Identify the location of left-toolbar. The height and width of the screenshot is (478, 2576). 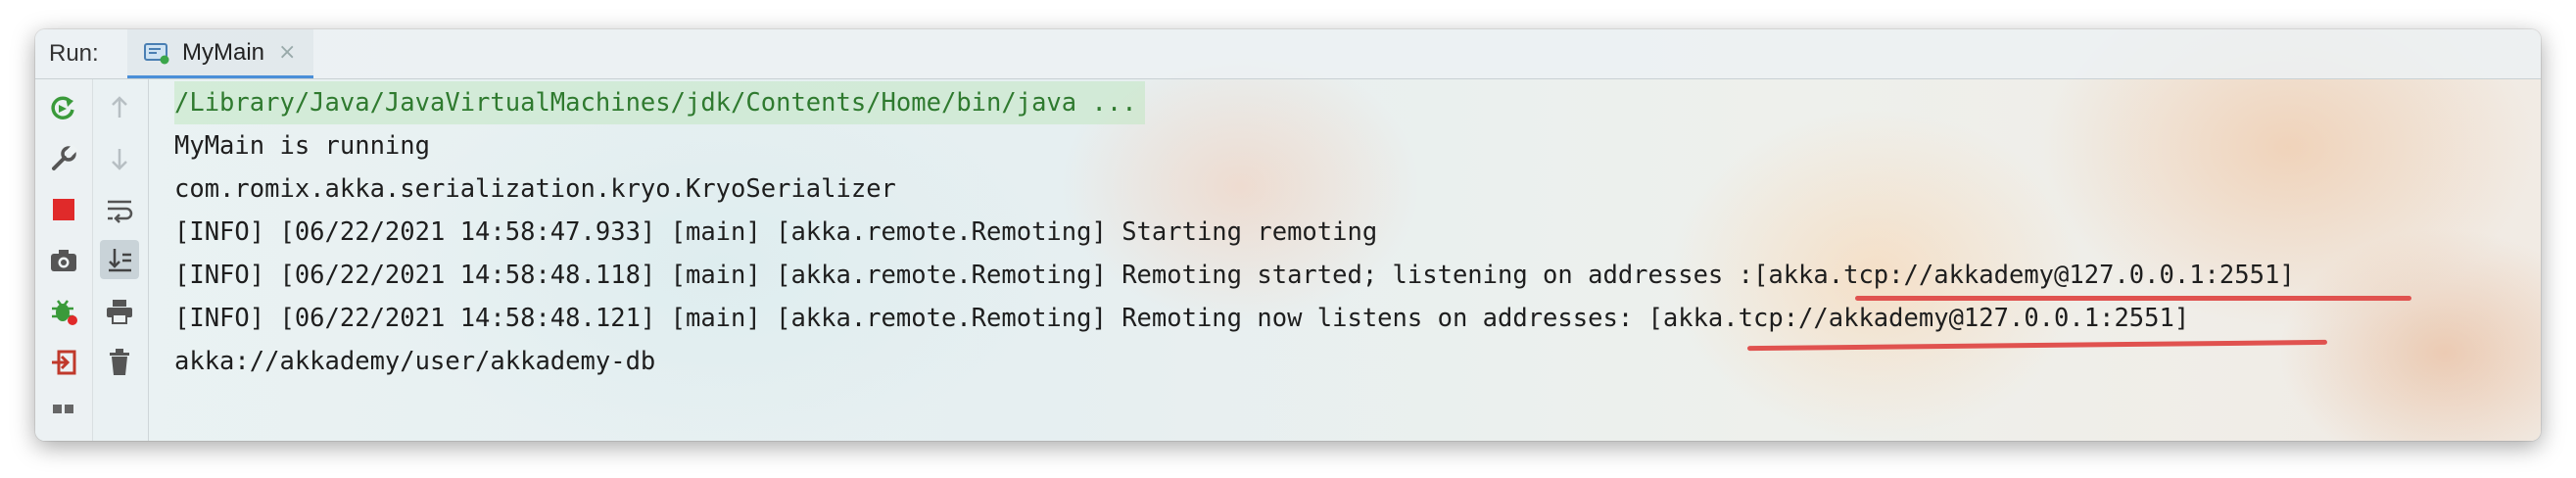
(64, 260).